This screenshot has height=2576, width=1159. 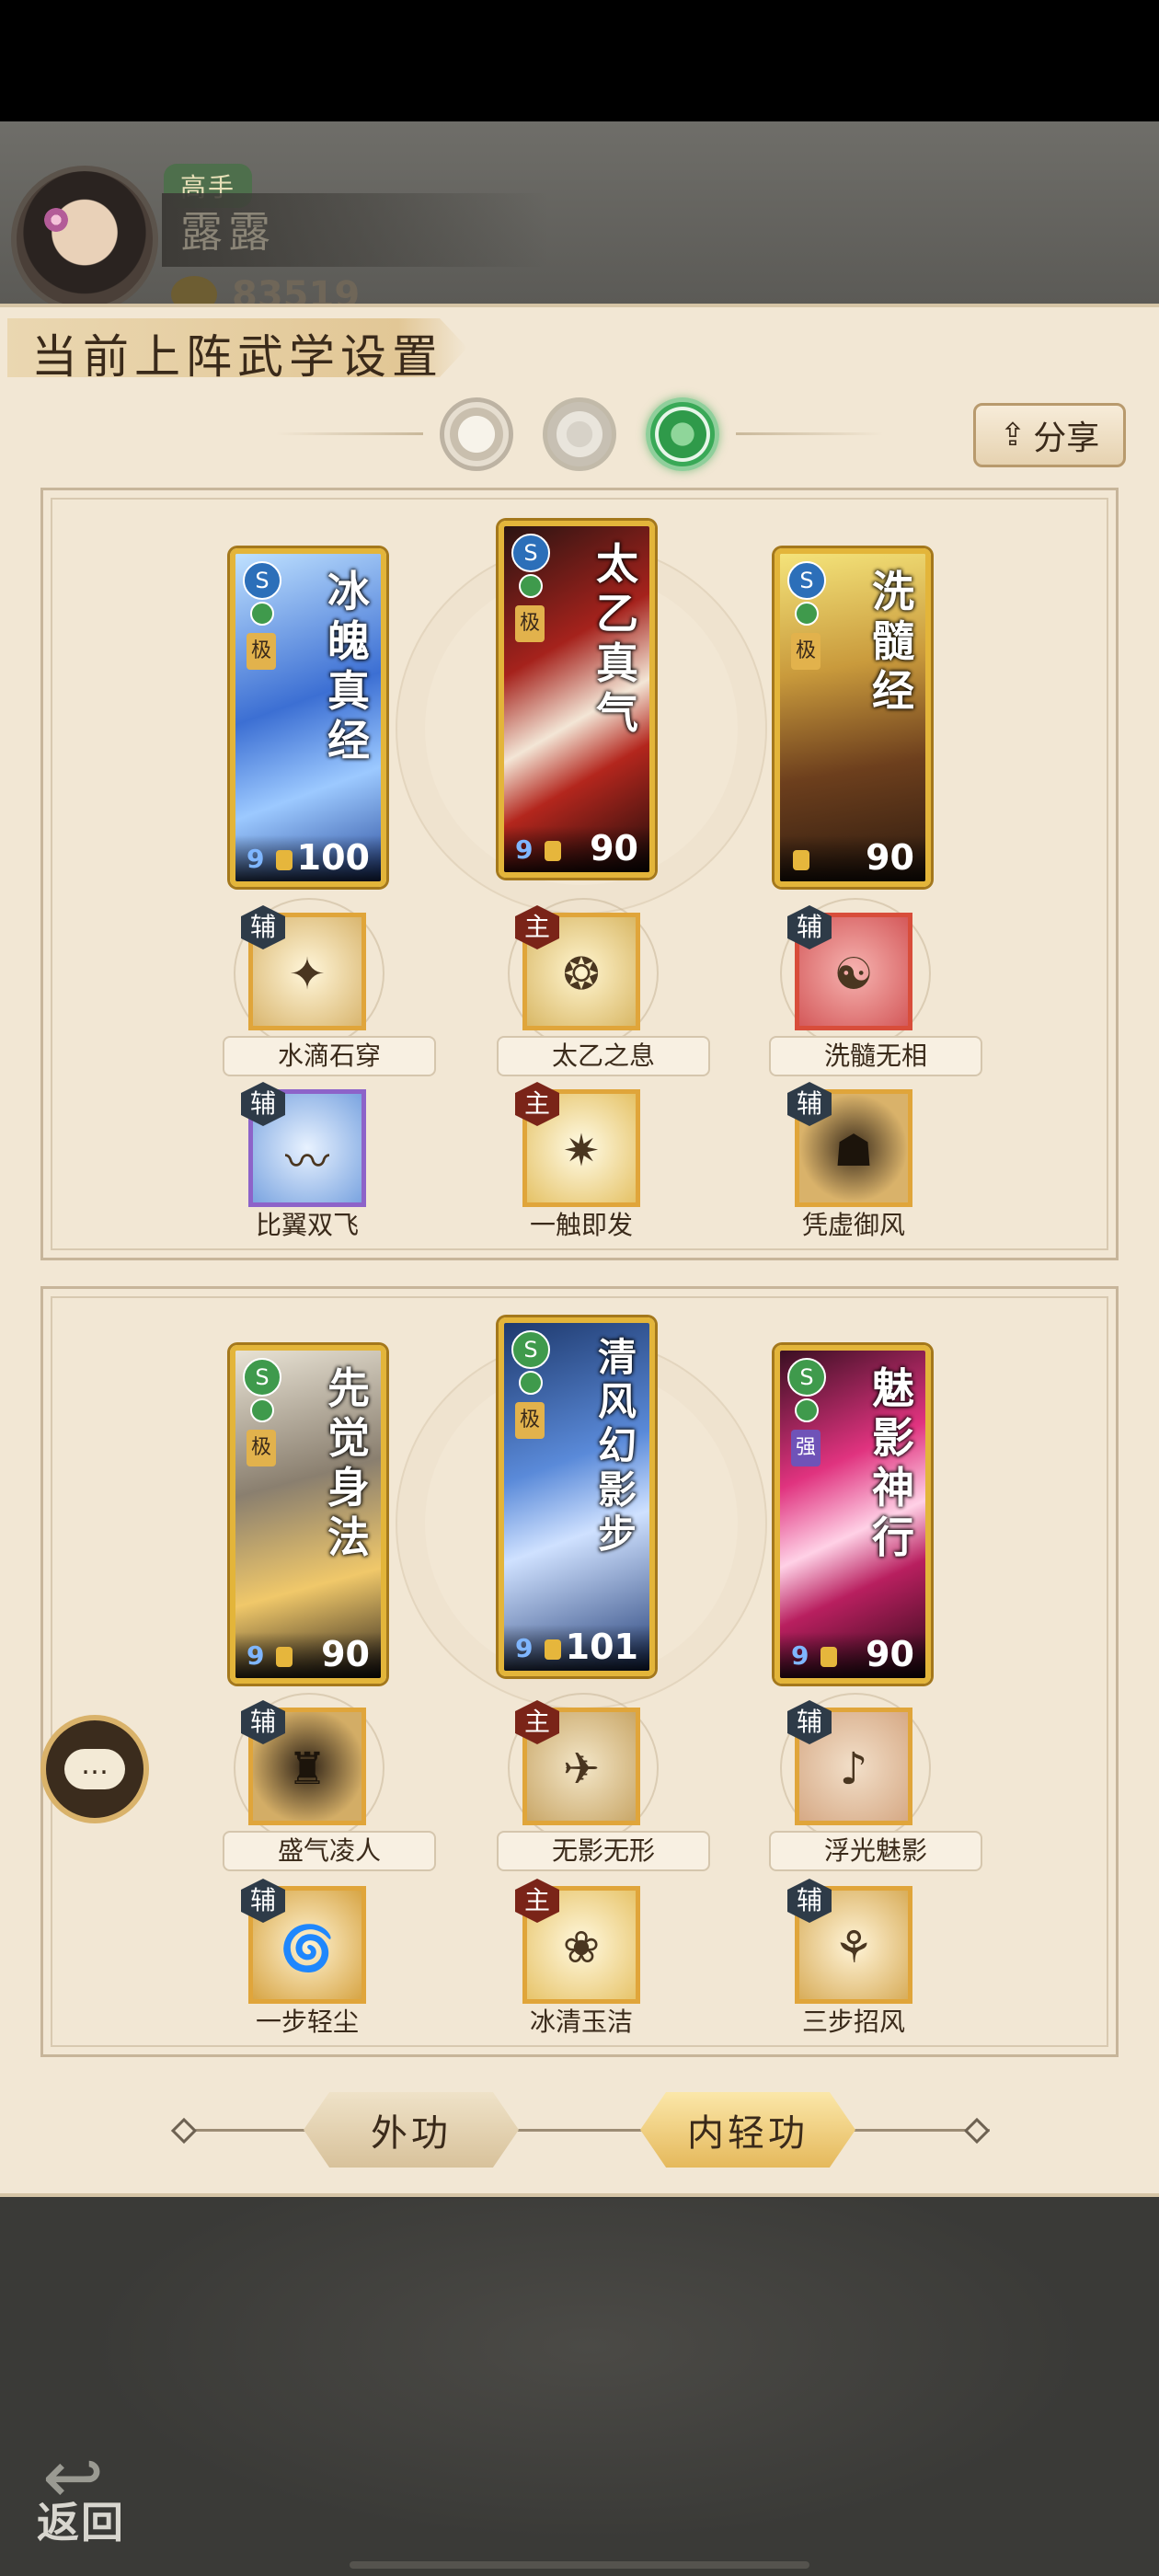 I want to click on panel-title: 当前上阵武学设置, so click(x=237, y=357).